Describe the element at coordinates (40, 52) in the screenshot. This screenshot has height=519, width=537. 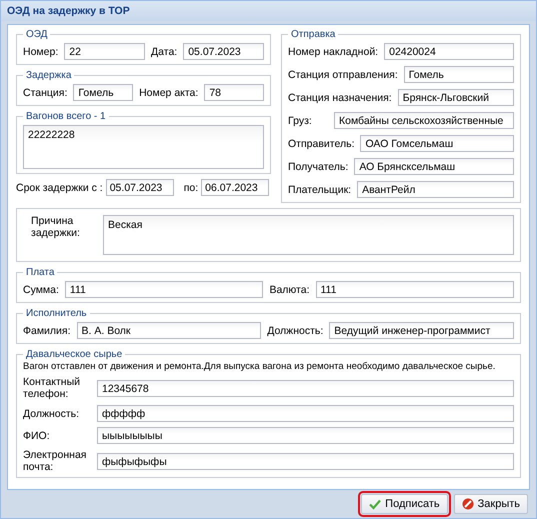
I see `field-label: Номер:` at that location.